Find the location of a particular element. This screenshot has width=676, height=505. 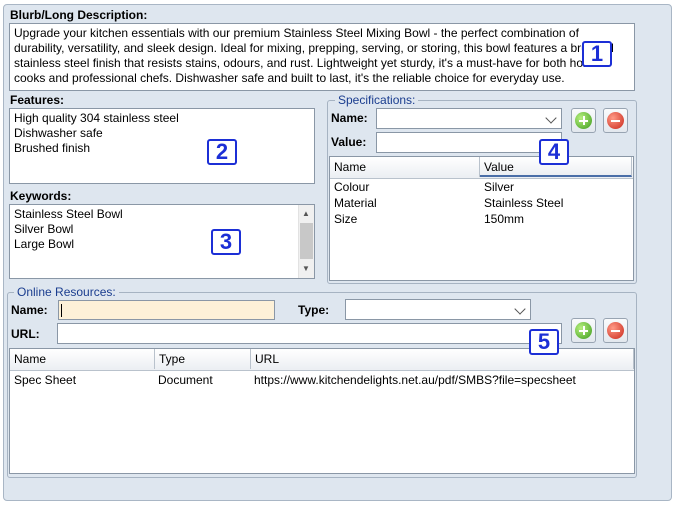

resource-name-input is located at coordinates (166, 310).